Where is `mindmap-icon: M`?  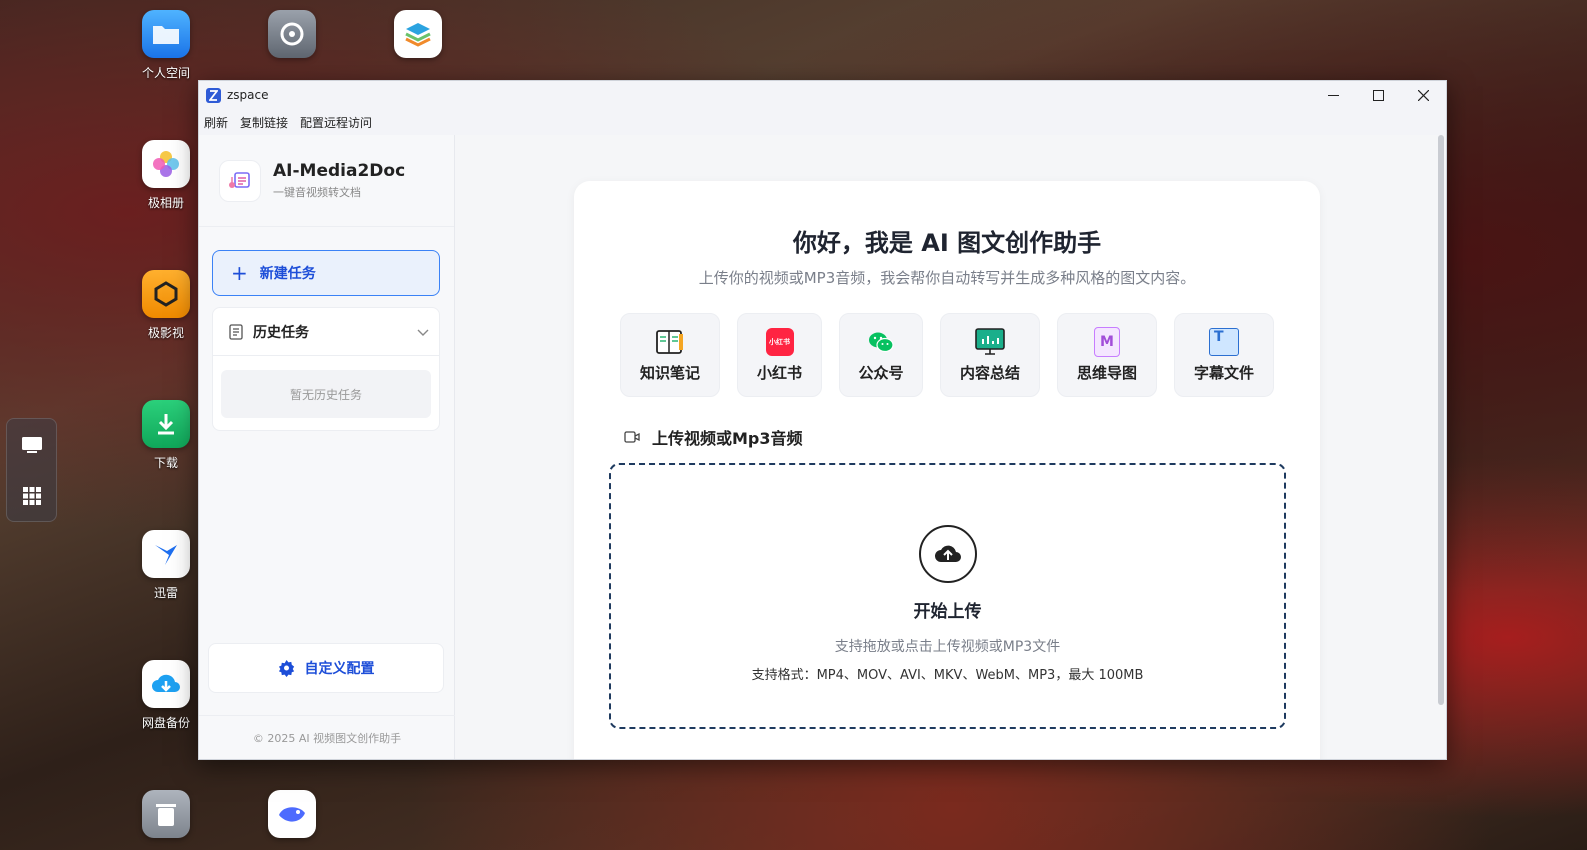
mindmap-icon: M is located at coordinates (1107, 342).